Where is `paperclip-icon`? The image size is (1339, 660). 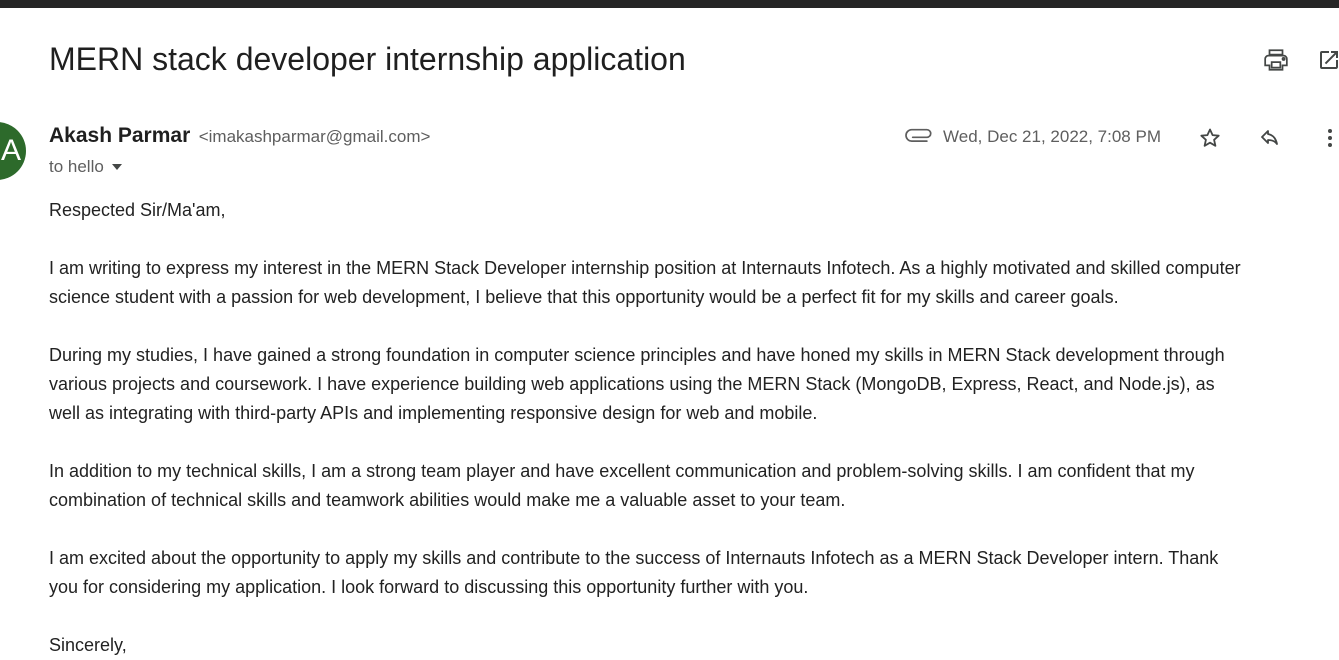
paperclip-icon is located at coordinates (918, 135).